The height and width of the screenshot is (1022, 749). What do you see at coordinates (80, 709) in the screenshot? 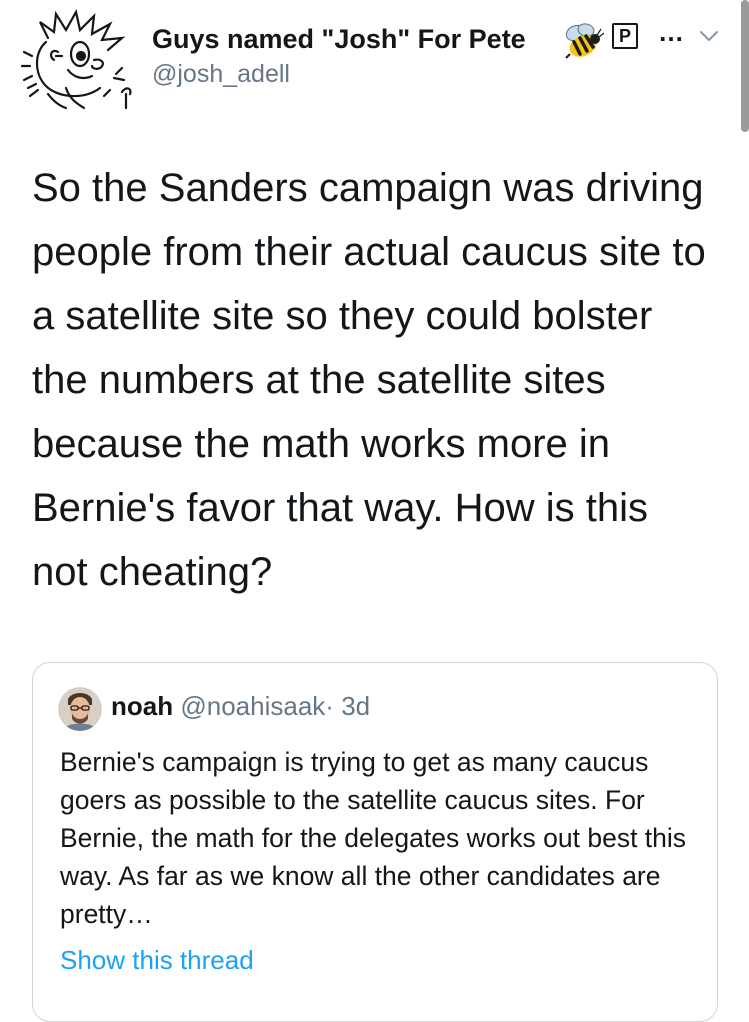
I see `quote-author-avatar` at bounding box center [80, 709].